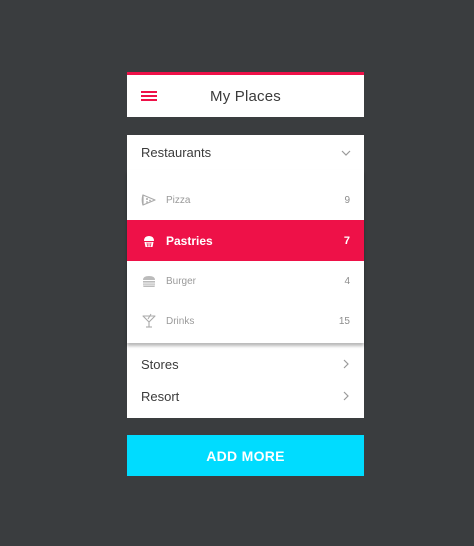  What do you see at coordinates (160, 396) in the screenshot?
I see `category-label: Resort` at bounding box center [160, 396].